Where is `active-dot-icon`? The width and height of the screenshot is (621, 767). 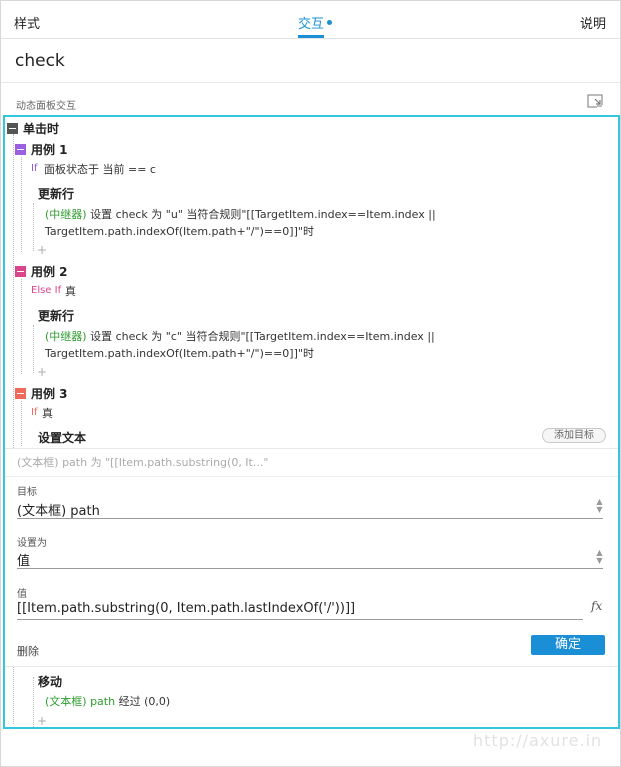
active-dot-icon is located at coordinates (330, 22).